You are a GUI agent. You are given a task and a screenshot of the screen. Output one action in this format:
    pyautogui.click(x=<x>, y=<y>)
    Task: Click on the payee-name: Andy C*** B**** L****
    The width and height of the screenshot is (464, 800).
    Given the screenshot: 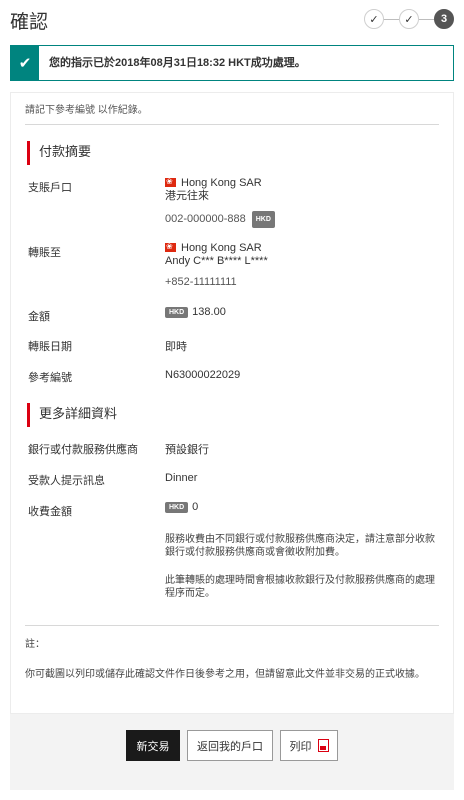 What is the action you would take?
    pyautogui.click(x=216, y=261)
    